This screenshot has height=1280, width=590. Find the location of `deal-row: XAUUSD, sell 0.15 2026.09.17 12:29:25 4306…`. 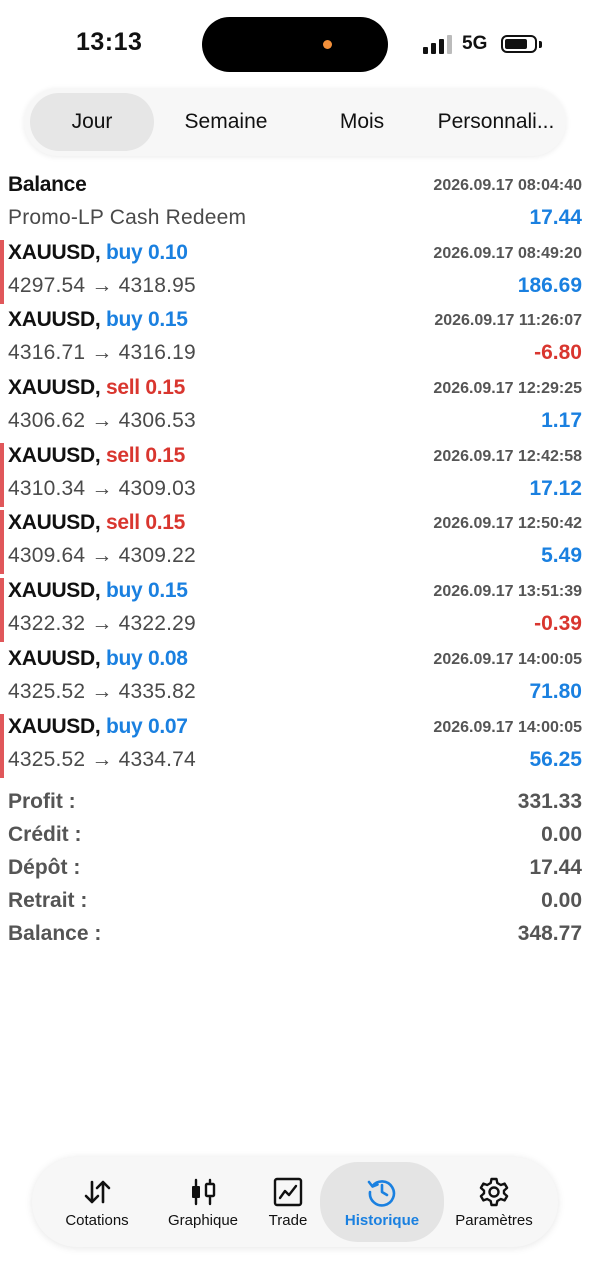

deal-row: XAUUSD, sell 0.15 2026.09.17 12:29:25 4306… is located at coordinates (295, 405).